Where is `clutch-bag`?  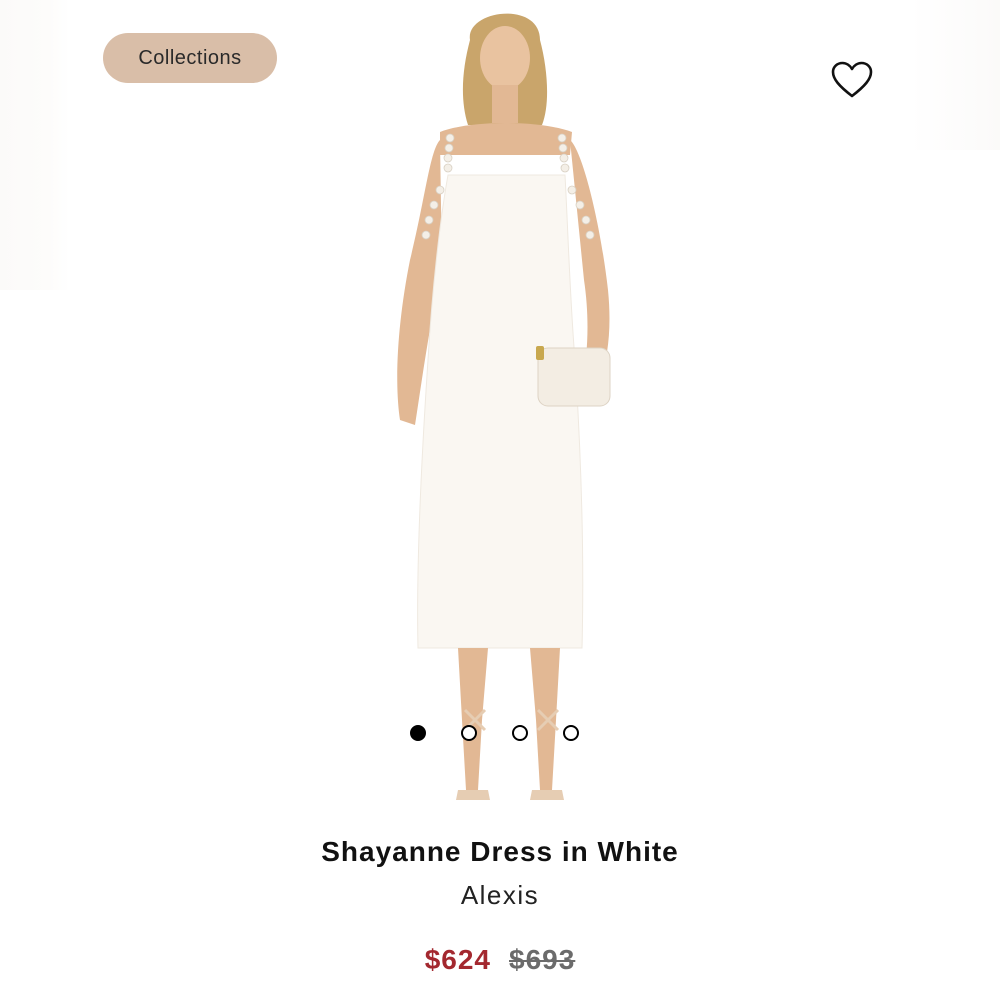
clutch-bag is located at coordinates (574, 377).